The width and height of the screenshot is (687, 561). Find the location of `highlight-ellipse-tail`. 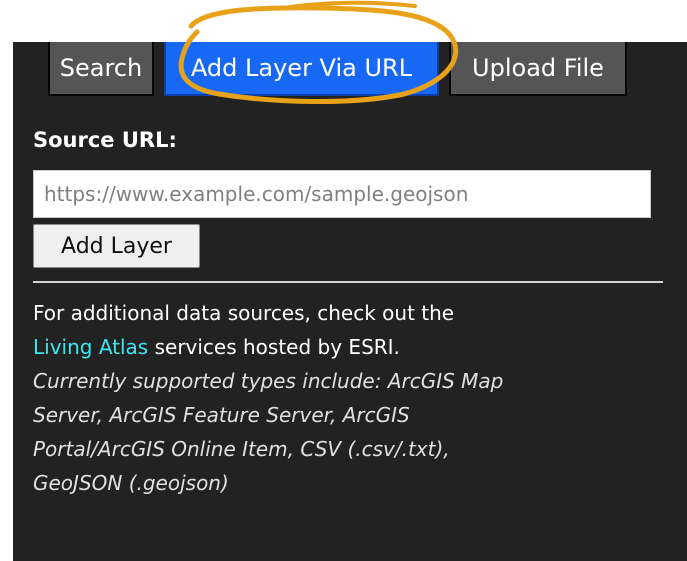

highlight-ellipse-tail is located at coordinates (349, 5).